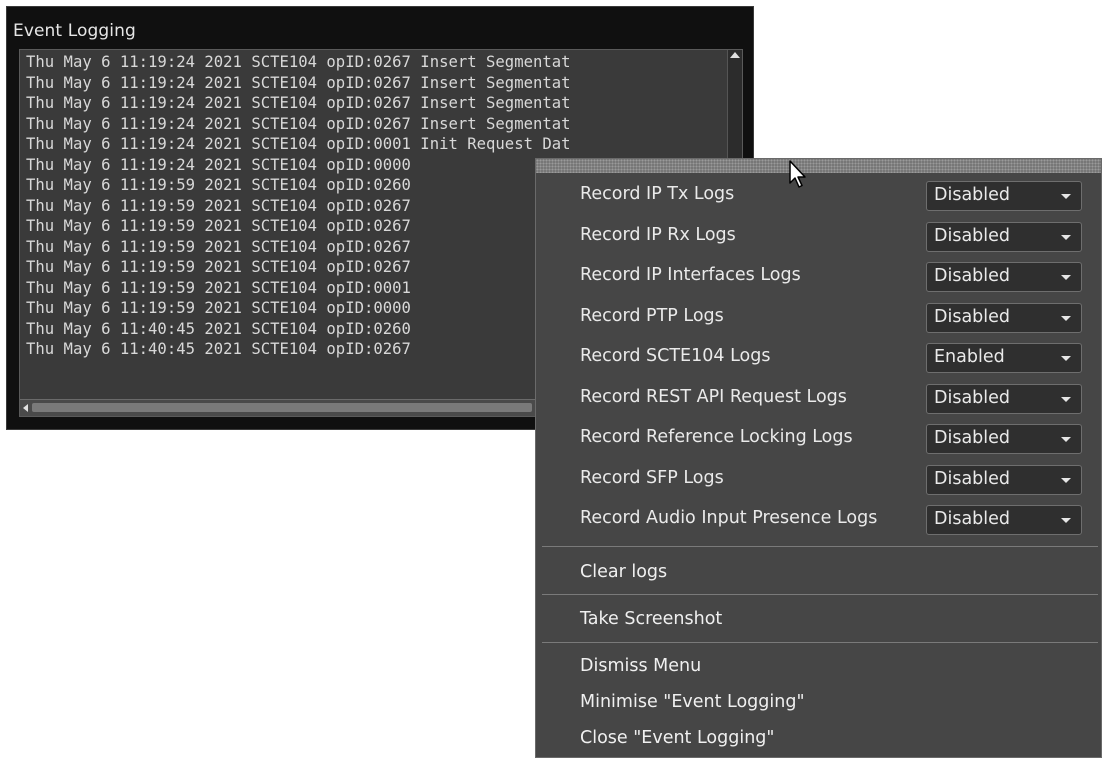 This screenshot has width=1102, height=758. Describe the element at coordinates (729, 518) in the screenshot. I see `setting-label: Record Audio Input Presence Logs` at that location.